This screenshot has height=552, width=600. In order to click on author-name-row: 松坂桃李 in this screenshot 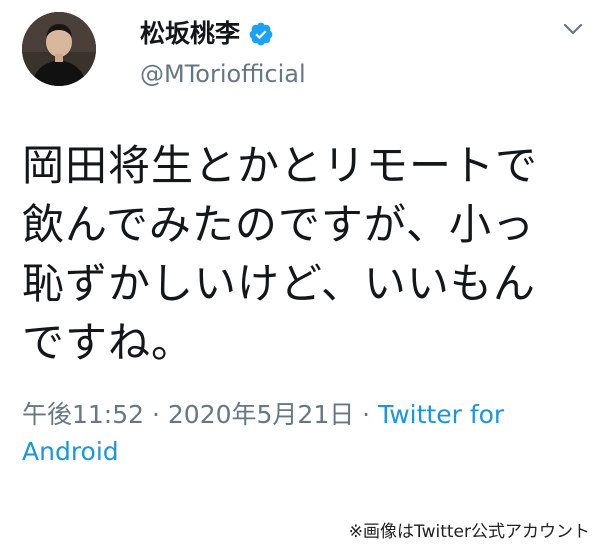, I will do `click(207, 34)`.